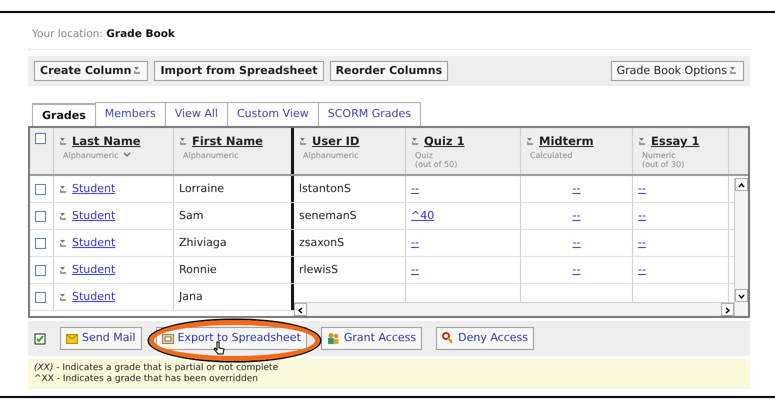 This screenshot has width=775, height=402. What do you see at coordinates (325, 189) in the screenshot?
I see `user-id-cell-text: lstantonS` at bounding box center [325, 189].